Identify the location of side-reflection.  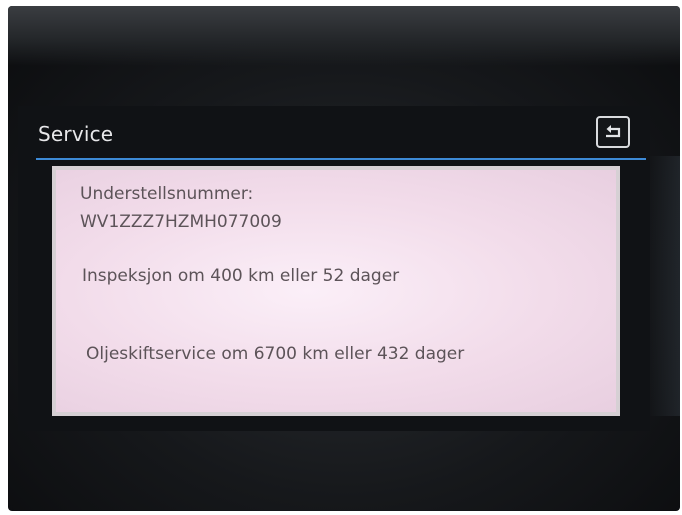
(664, 286).